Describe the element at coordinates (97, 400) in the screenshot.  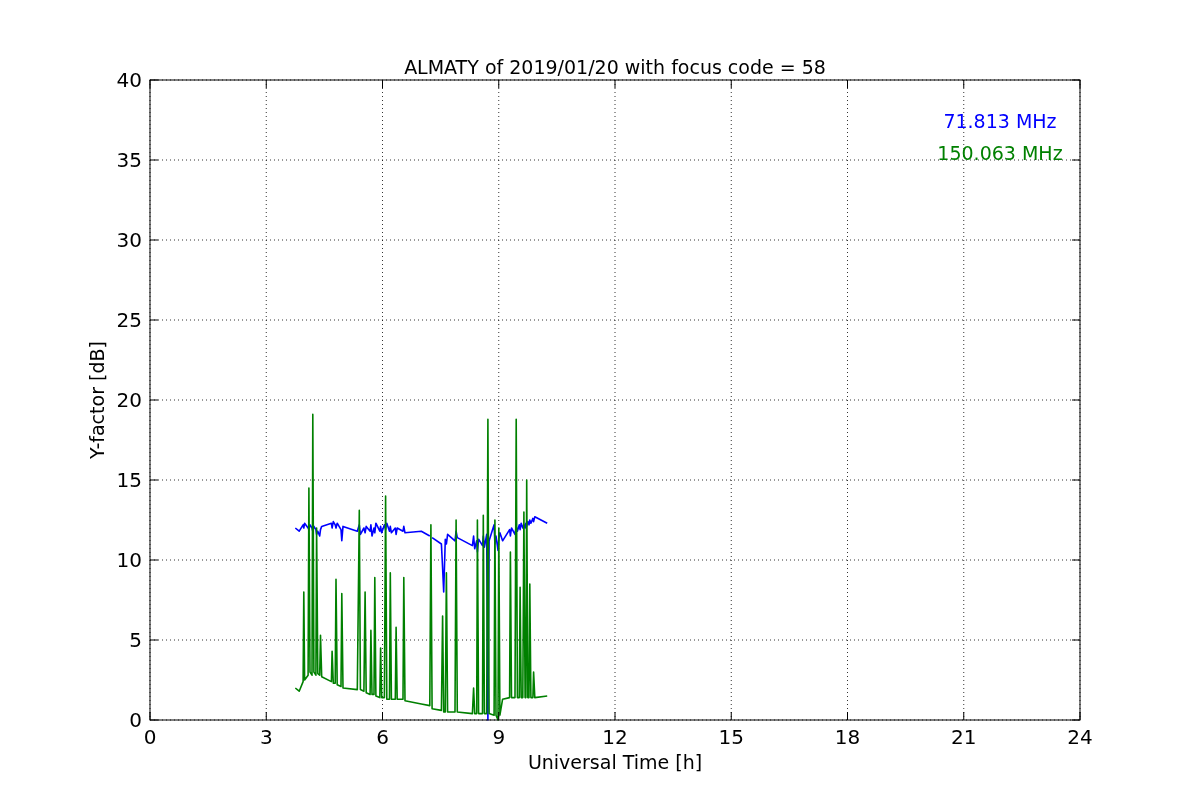
I see `y-axis-label: Y-factor [dB]` at that location.